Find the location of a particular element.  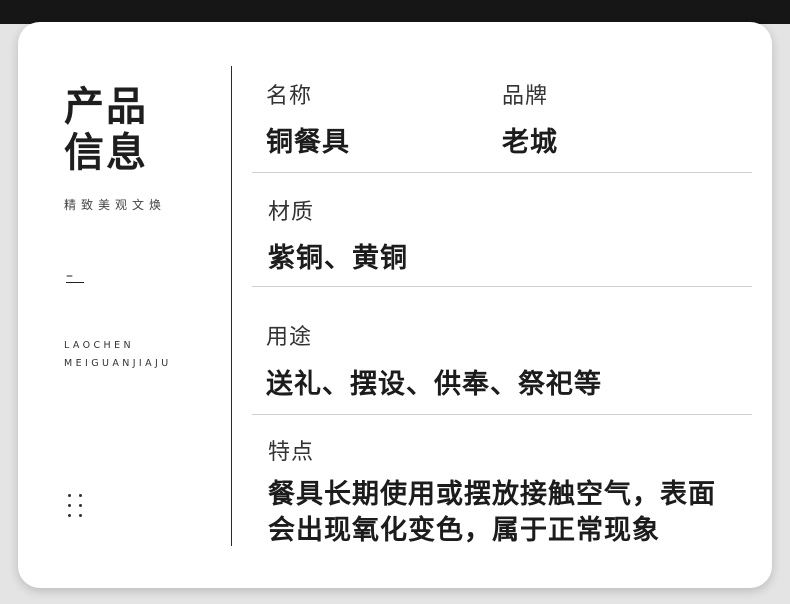

brand-english: LAOCHEN MEIGUANJIAJU is located at coordinates (118, 355).